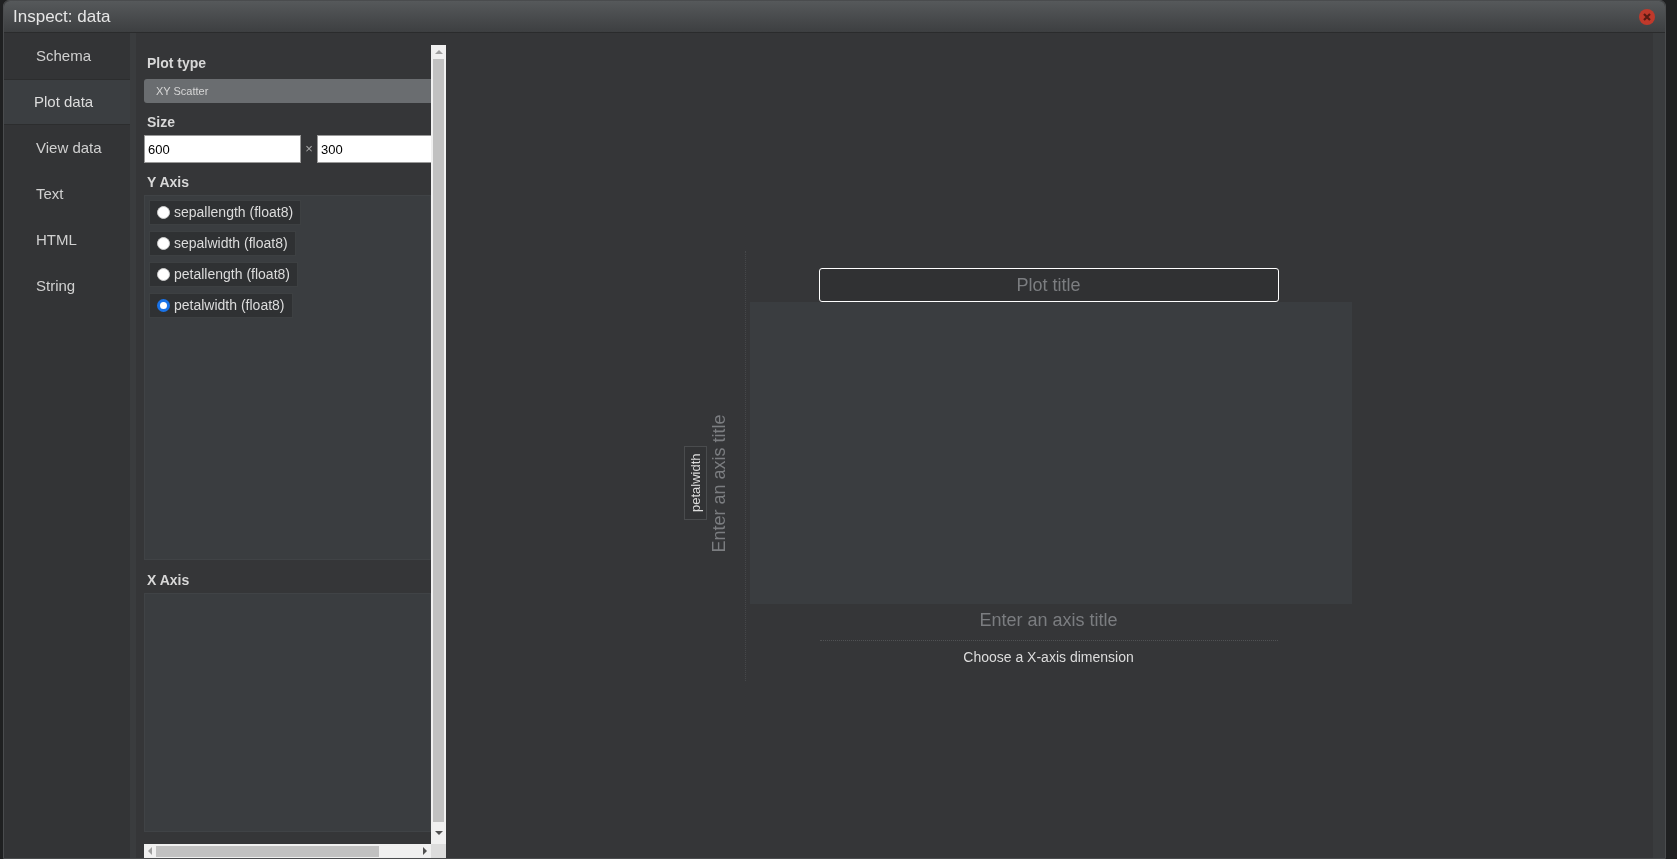 This screenshot has height=859, width=1677. Describe the element at coordinates (288, 91) in the screenshot. I see `plot-type-select: XY Scatter` at that location.